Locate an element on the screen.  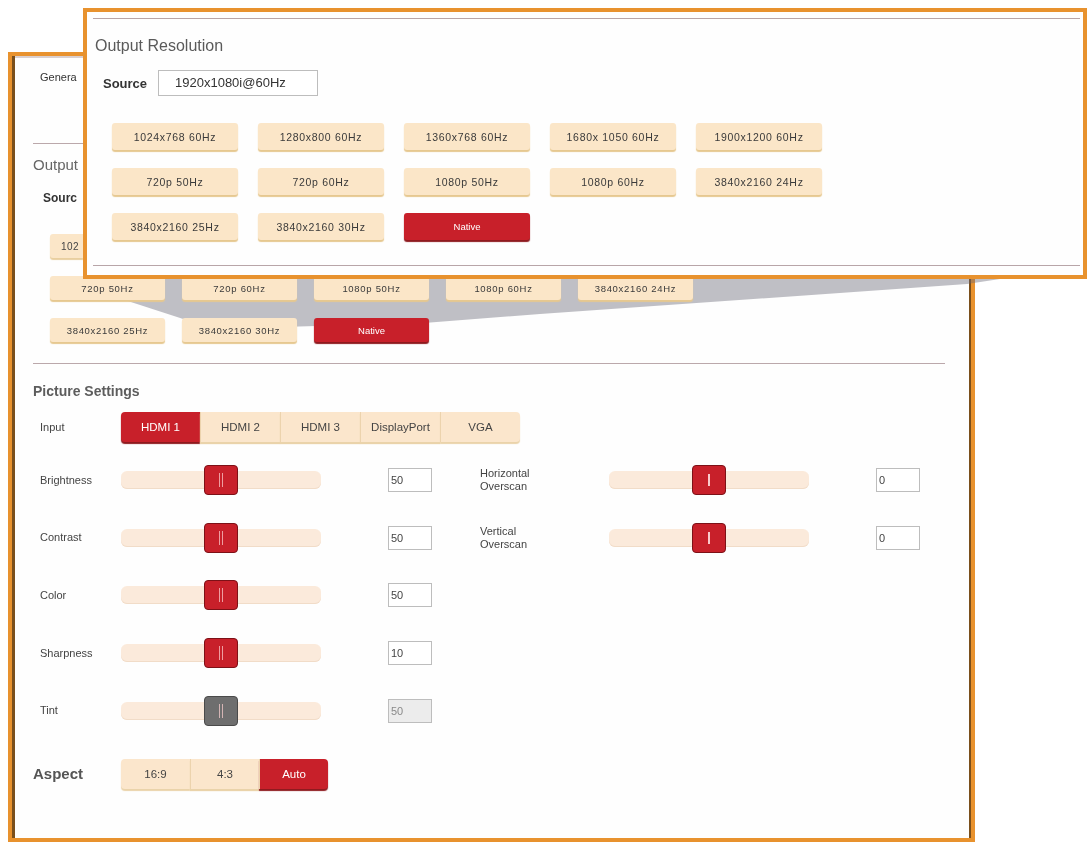
slider-label: Sharpness is located at coordinates (67, 653).